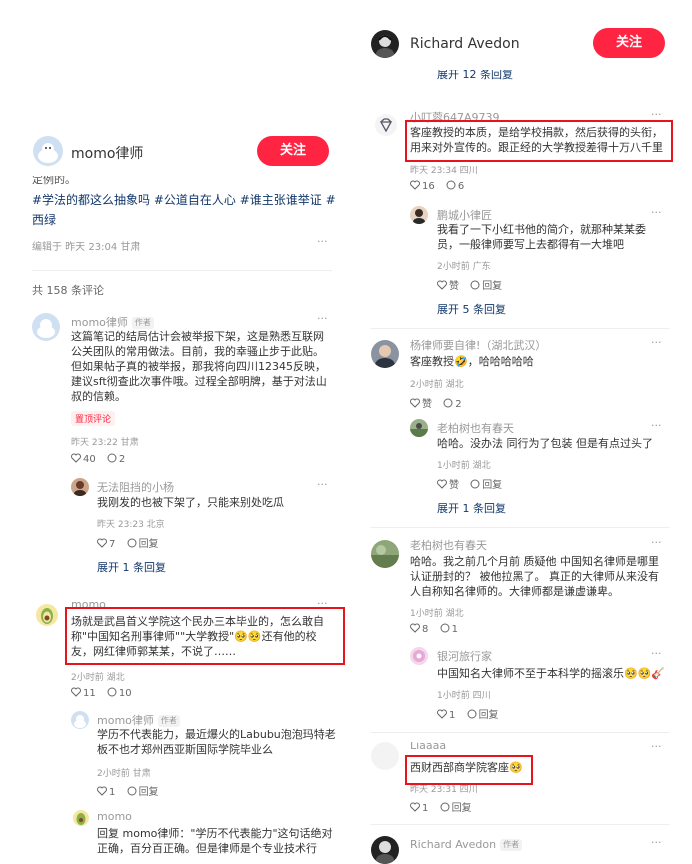 This screenshot has height=864, width=692. Describe the element at coordinates (448, 545) in the screenshot. I see `commenter-name: 老柏树也有春天` at that location.